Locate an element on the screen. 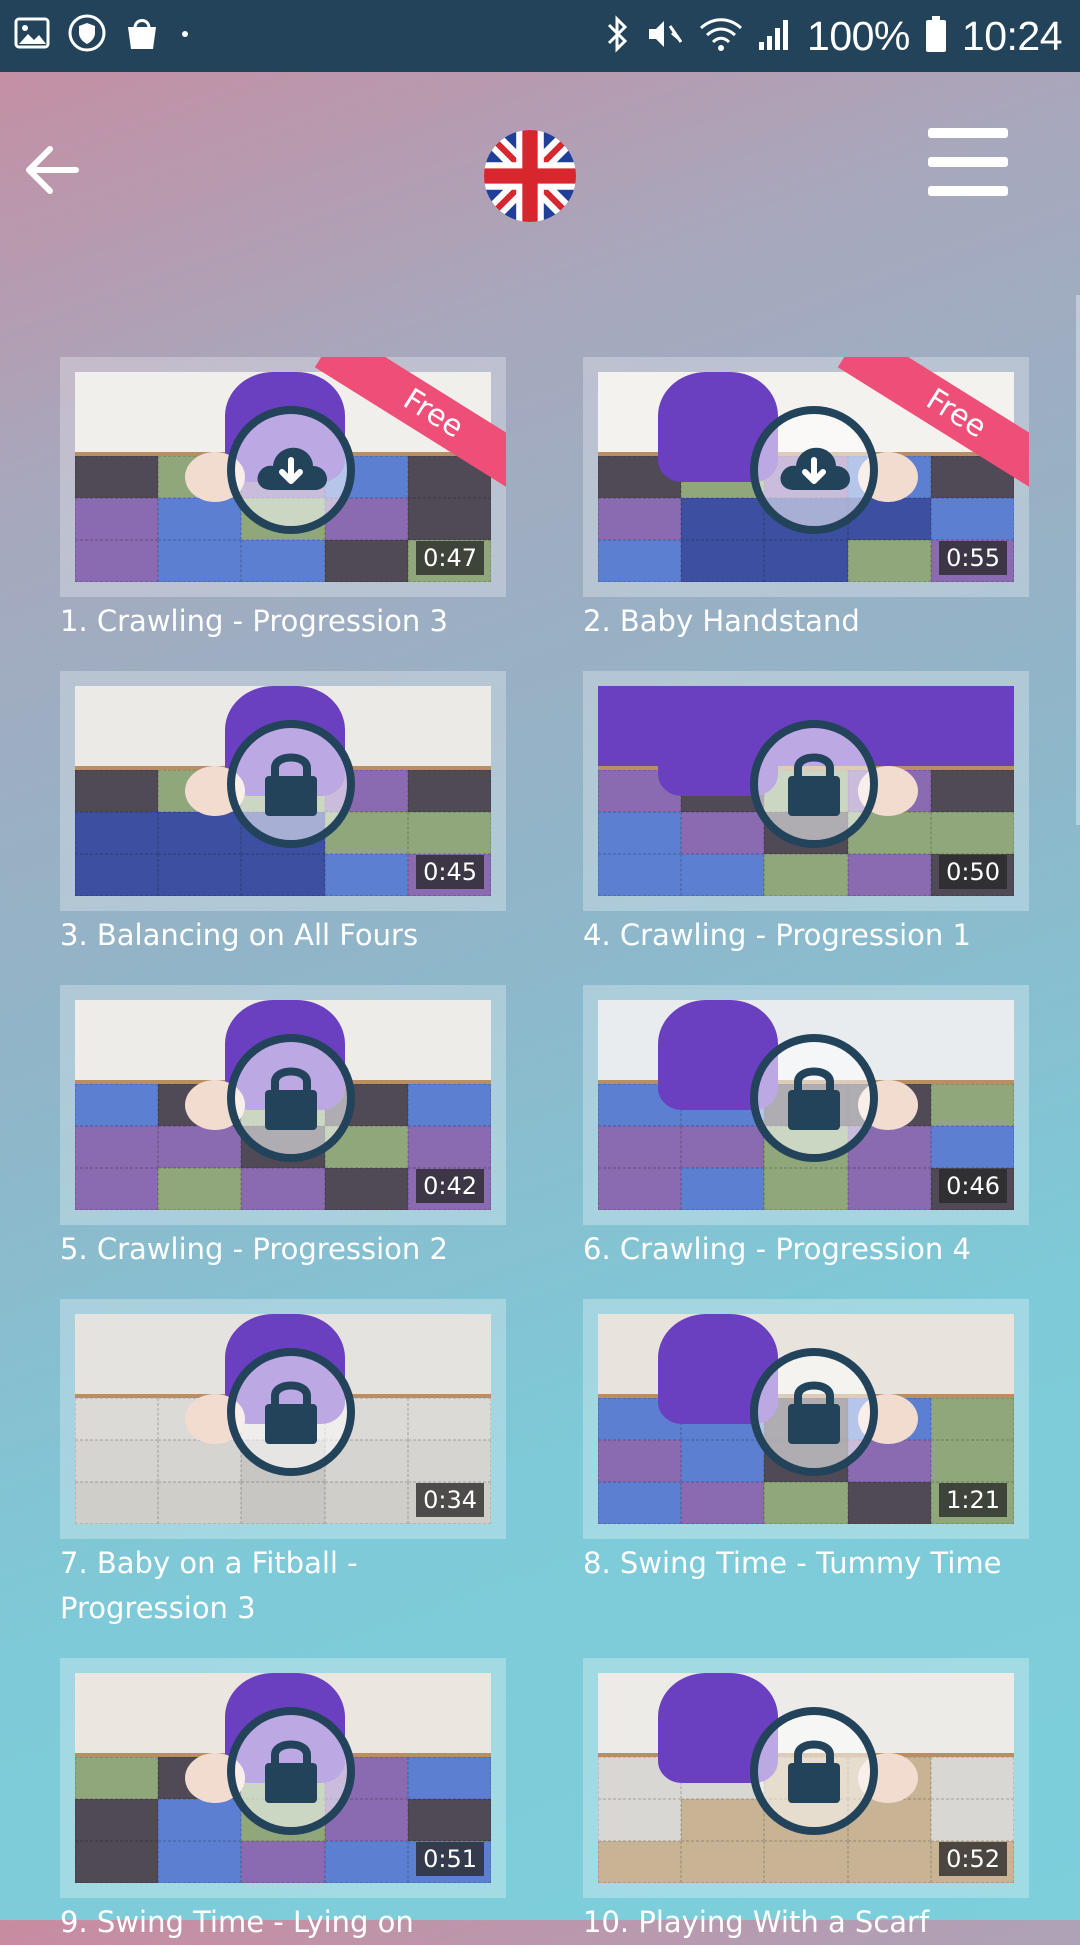  back-button is located at coordinates (54, 170).